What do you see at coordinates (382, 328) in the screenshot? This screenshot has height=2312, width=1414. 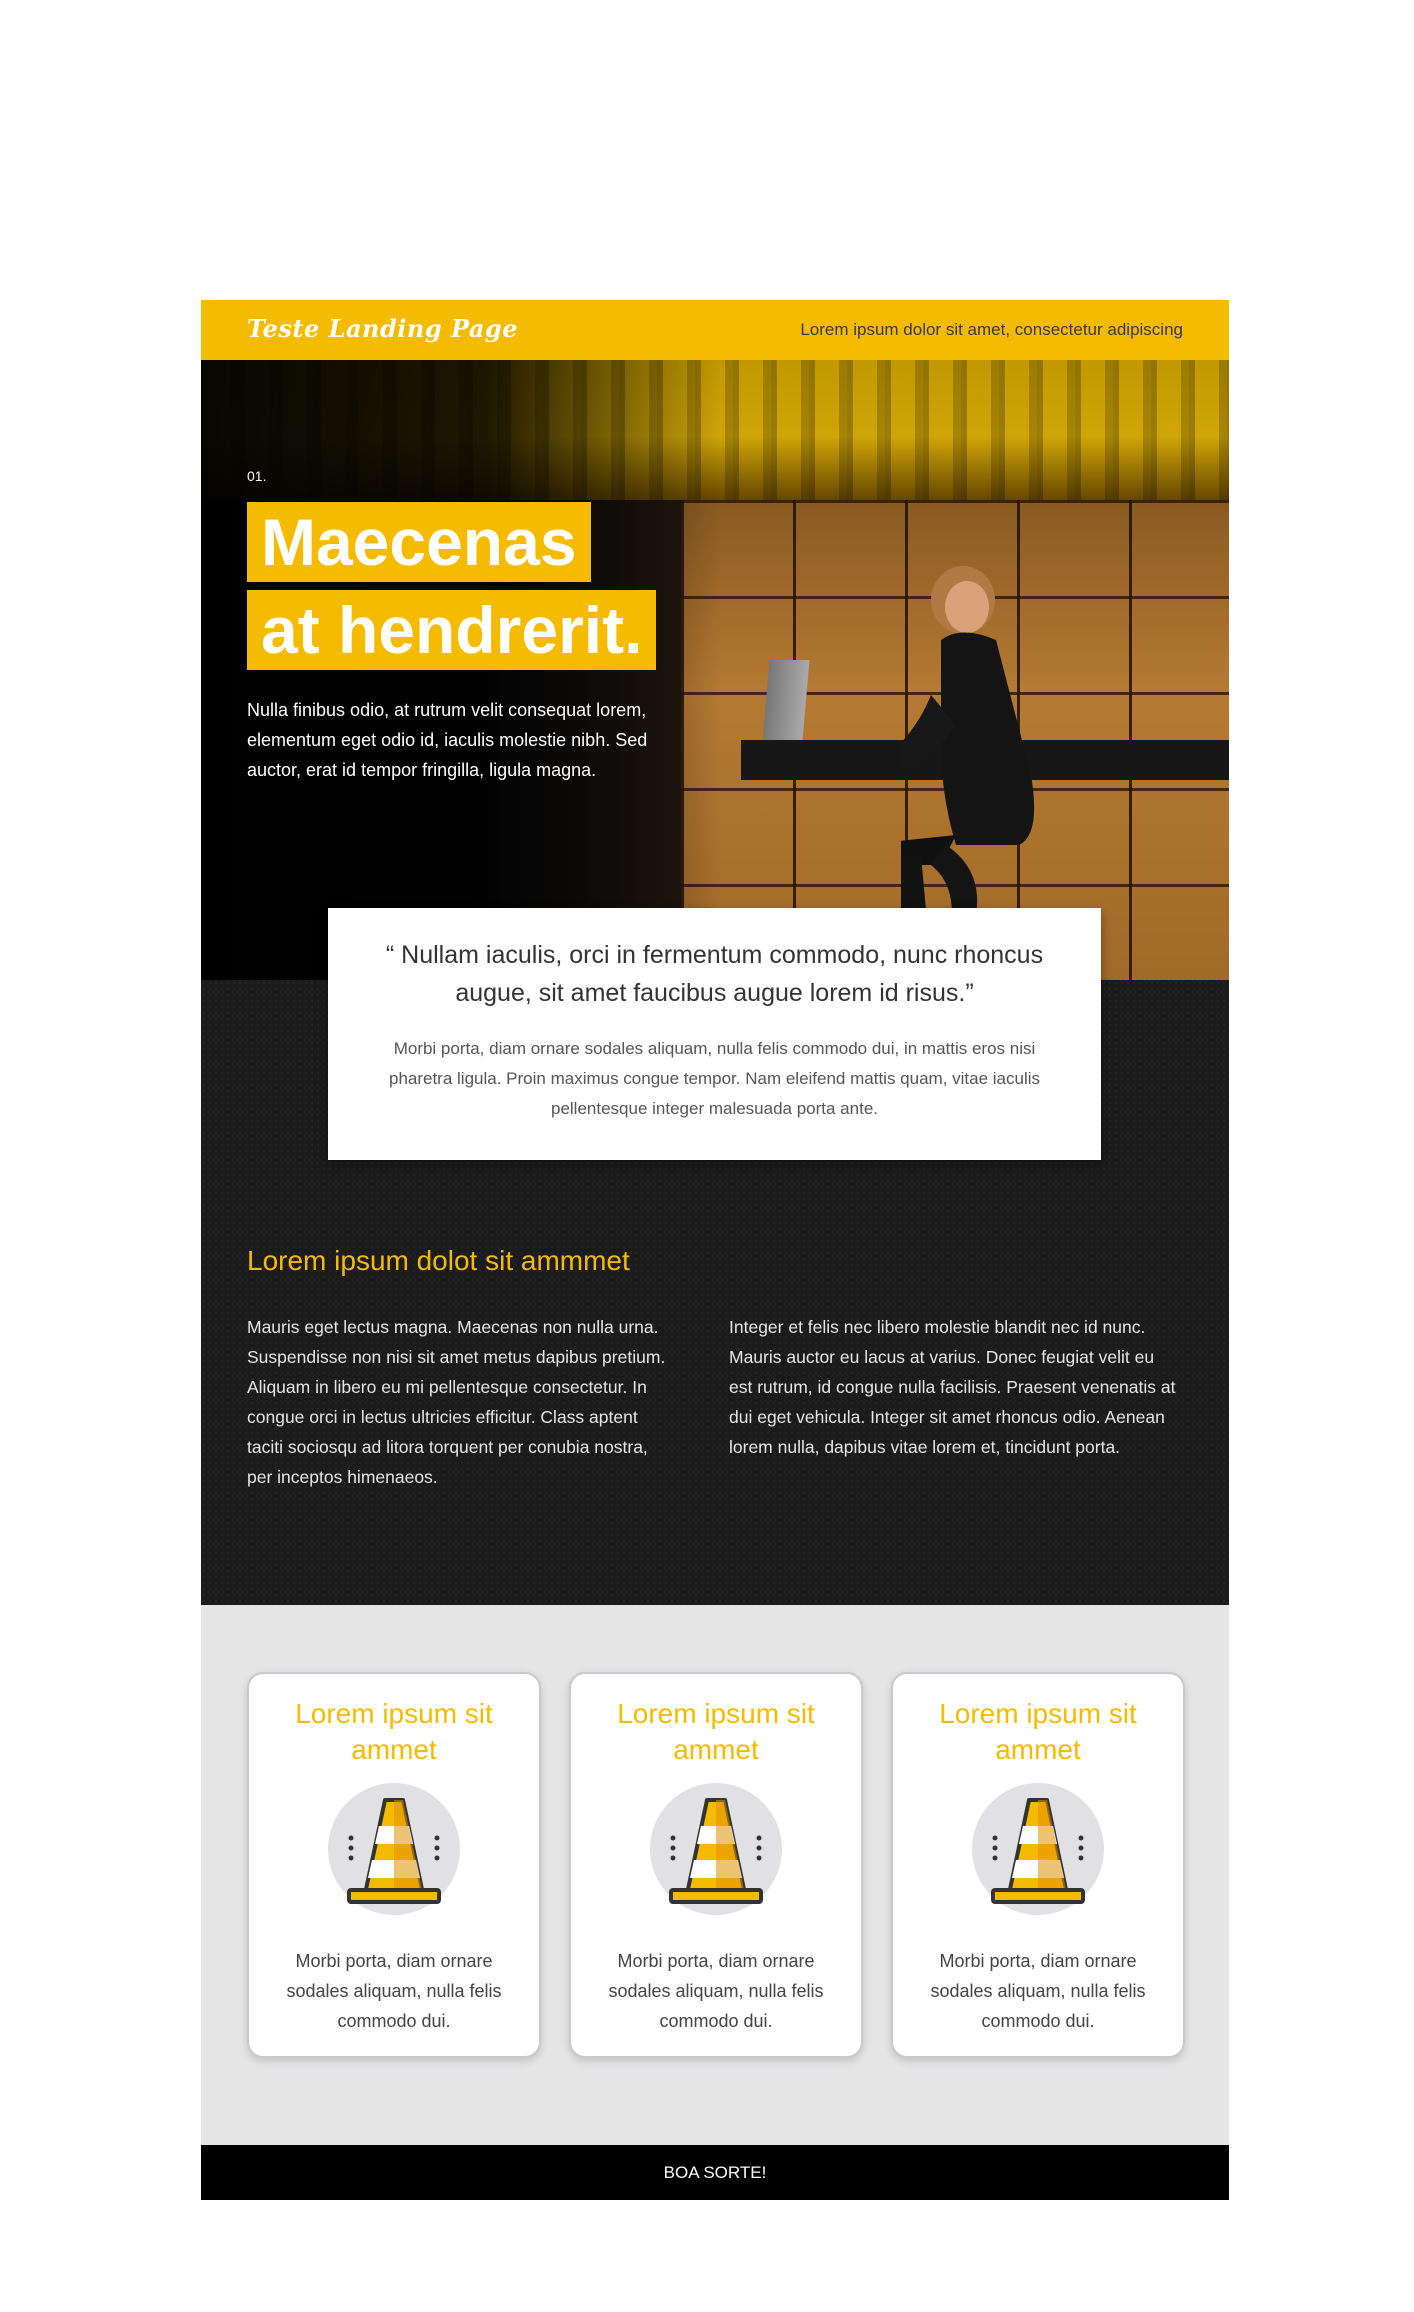 I see `brand-logo: Teste Landing Page` at bounding box center [382, 328].